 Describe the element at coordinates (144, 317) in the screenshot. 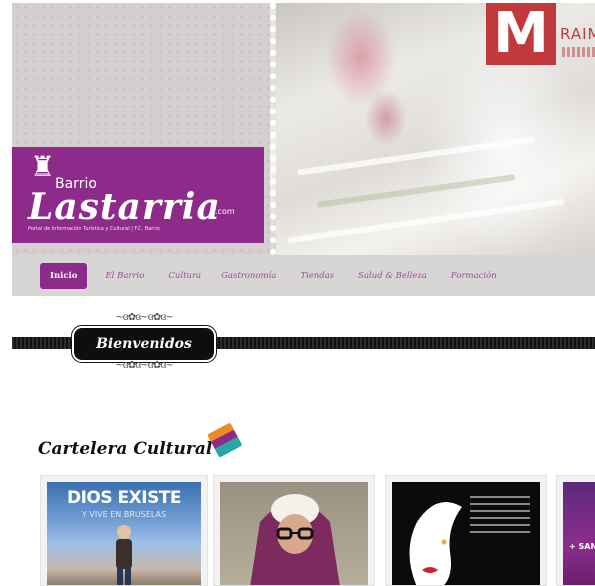

I see `ornament-top: ~ɞ✿ɞ~ɞ✿ɞ~` at that location.